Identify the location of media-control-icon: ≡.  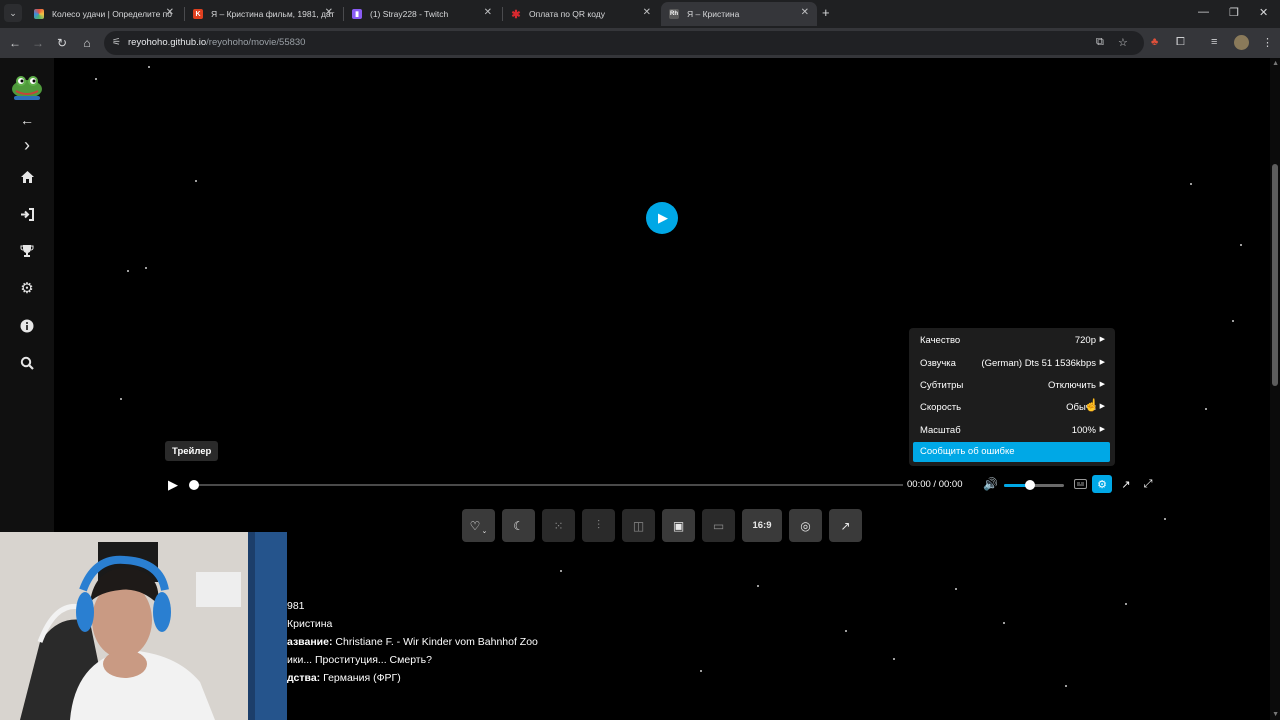
(1214, 42).